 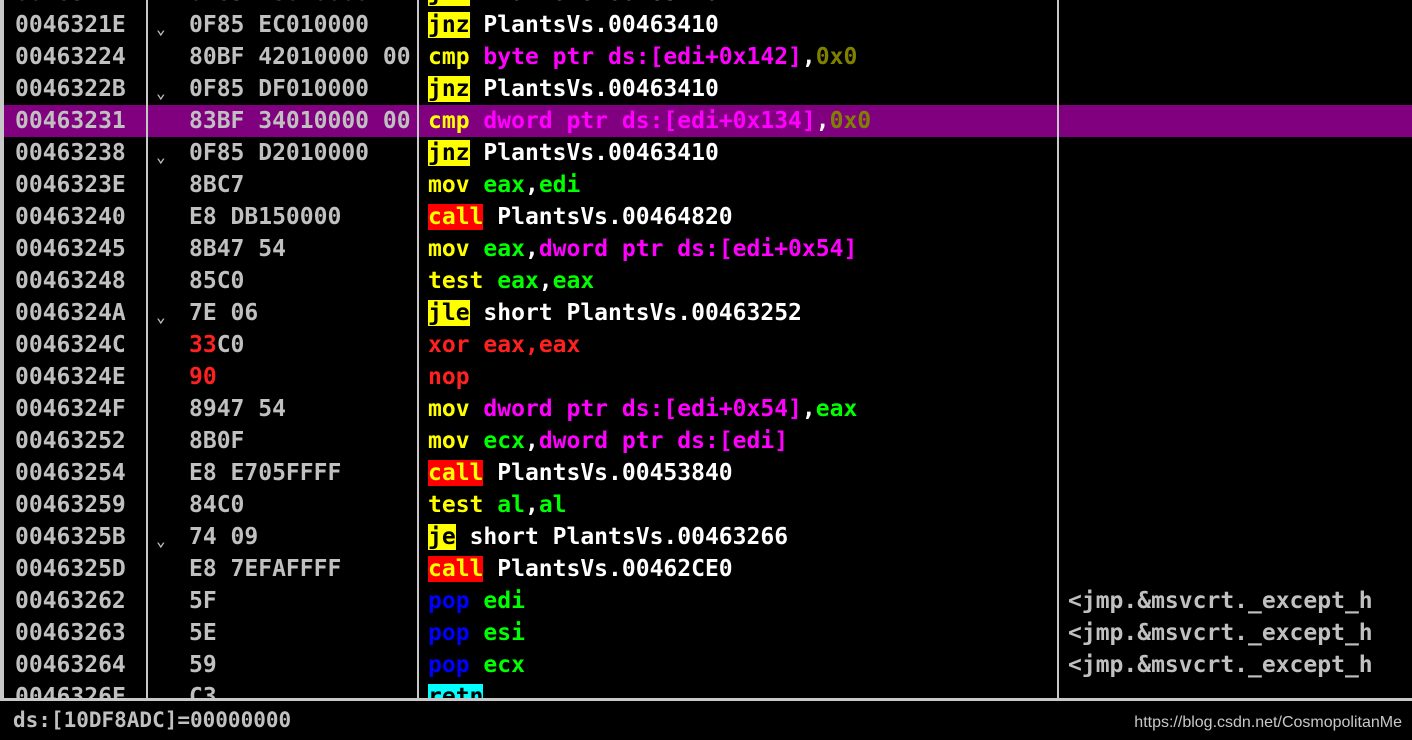 I want to click on bytes-cell: E8 7EFAFFFF, so click(x=301, y=569).